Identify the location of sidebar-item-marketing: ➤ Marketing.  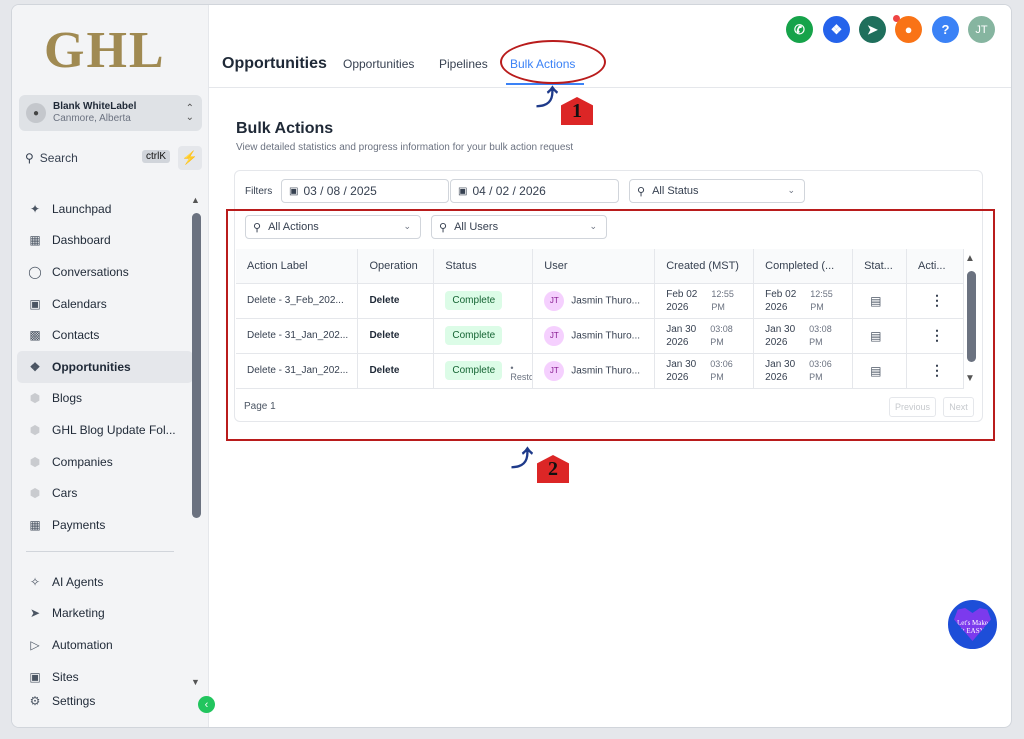
(105, 614).